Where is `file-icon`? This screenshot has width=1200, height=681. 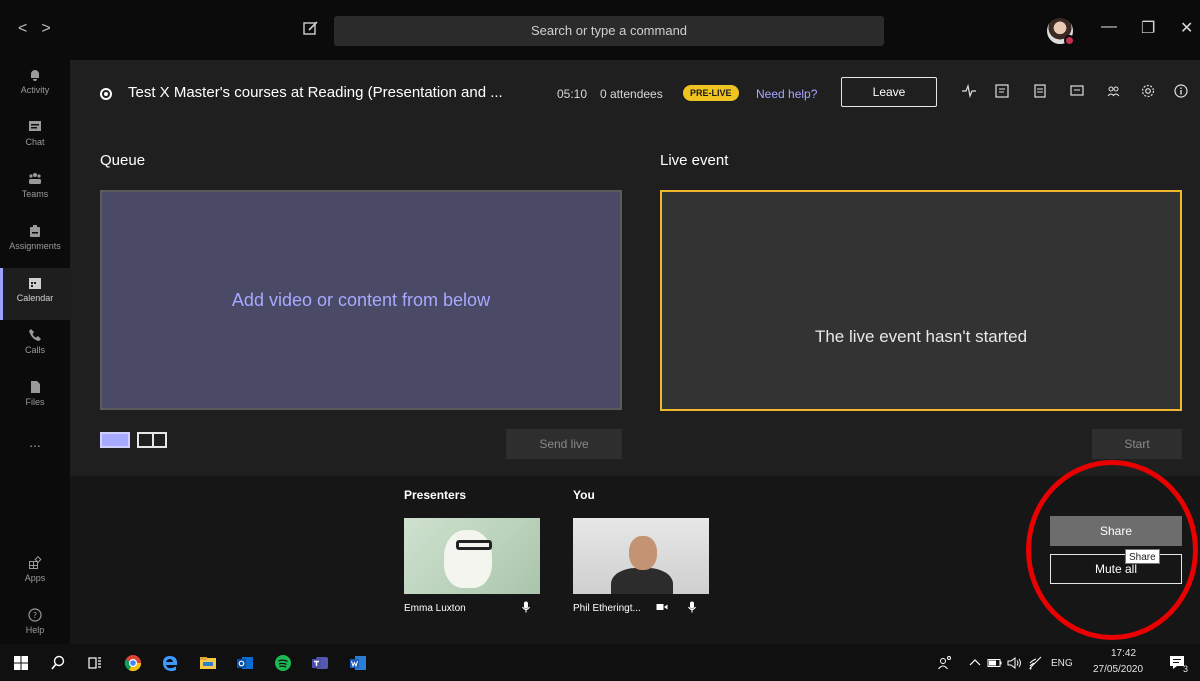
file-icon is located at coordinates (35, 387).